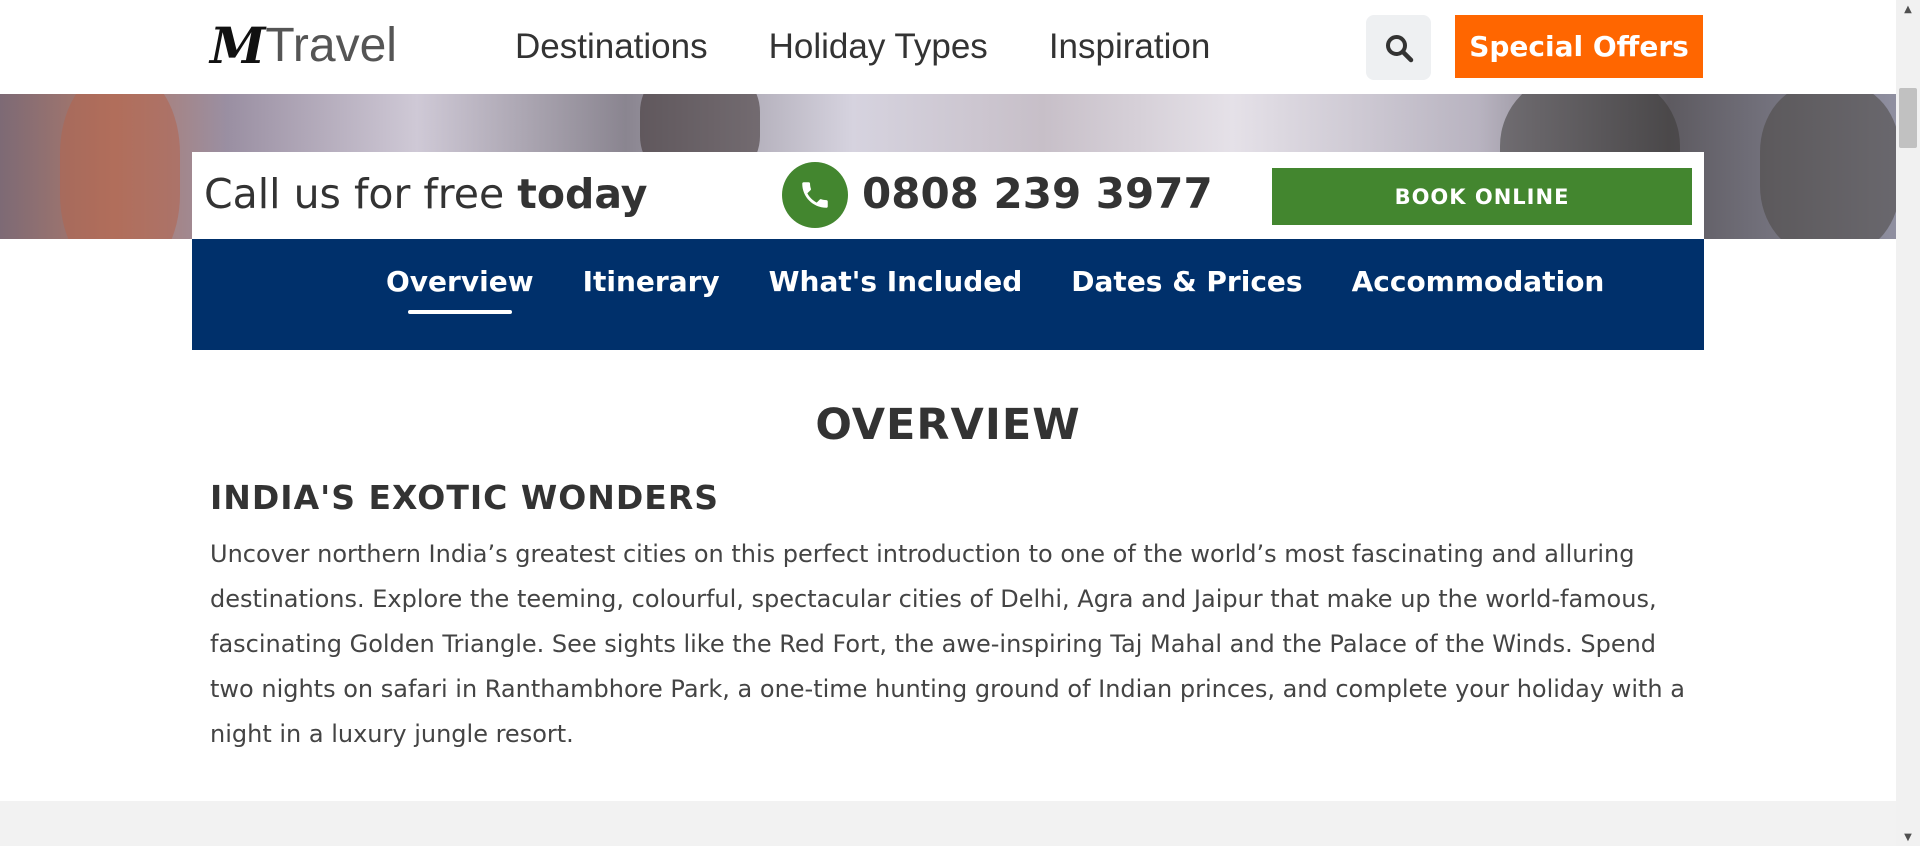 The width and height of the screenshot is (1920, 846). What do you see at coordinates (465, 497) in the screenshot?
I see `subheading: INDIA'S EXOTIC WONDERS` at bounding box center [465, 497].